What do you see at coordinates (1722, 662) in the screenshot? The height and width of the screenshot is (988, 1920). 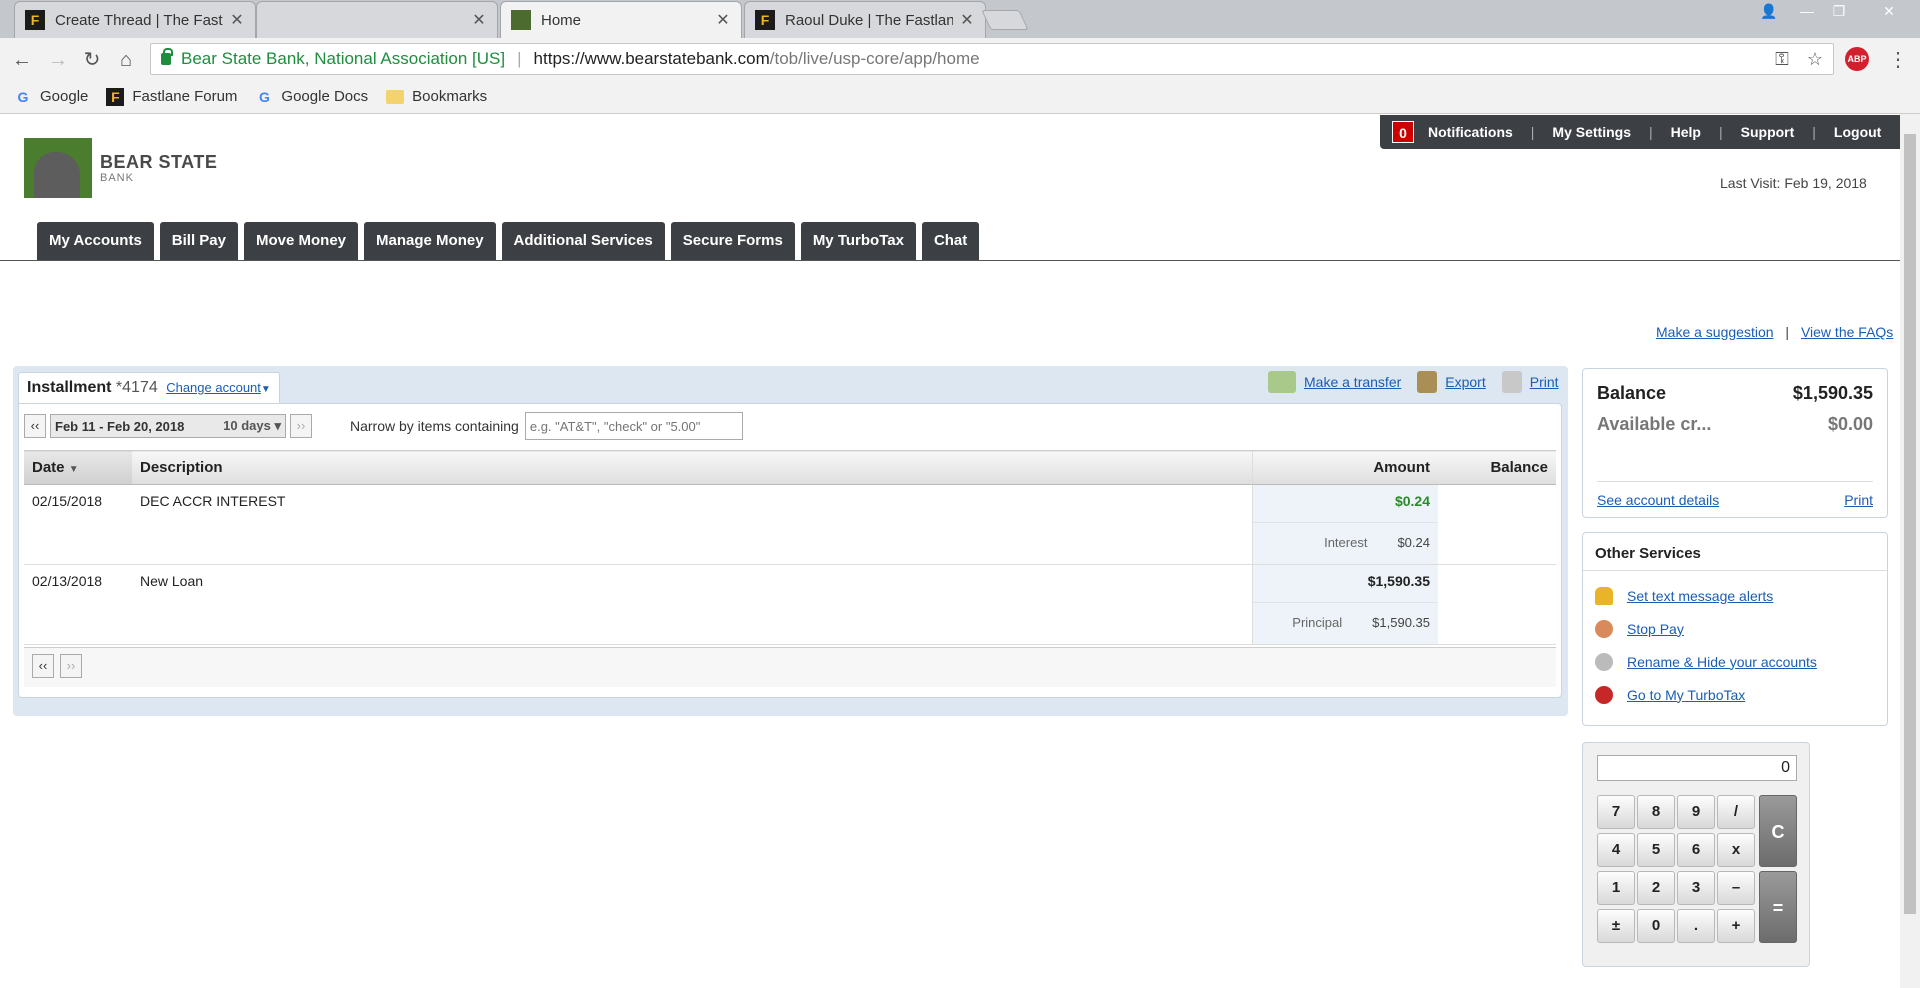 I see `service-link: Rename & Hide your accounts` at bounding box center [1722, 662].